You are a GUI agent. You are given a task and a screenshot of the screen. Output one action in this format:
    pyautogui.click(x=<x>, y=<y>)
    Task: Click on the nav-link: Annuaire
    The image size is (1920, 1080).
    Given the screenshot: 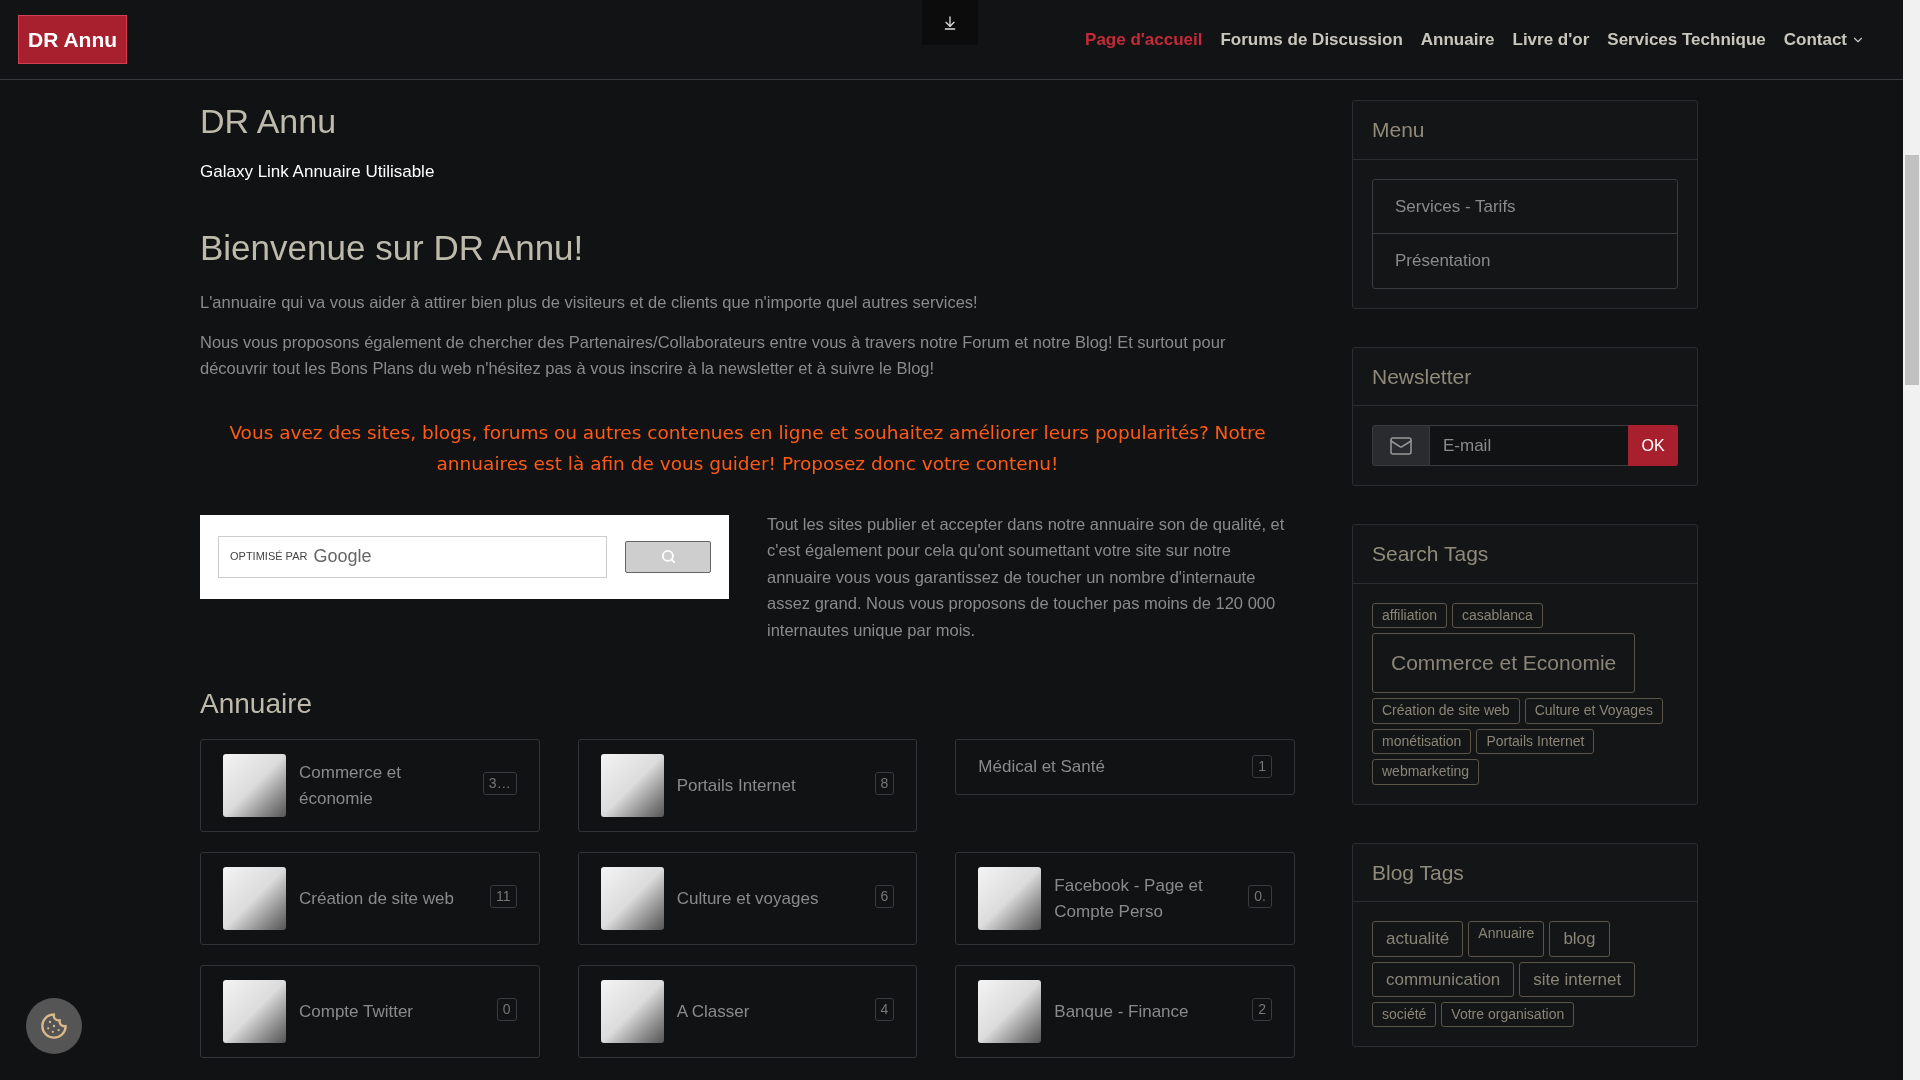 What is the action you would take?
    pyautogui.click(x=1457, y=39)
    